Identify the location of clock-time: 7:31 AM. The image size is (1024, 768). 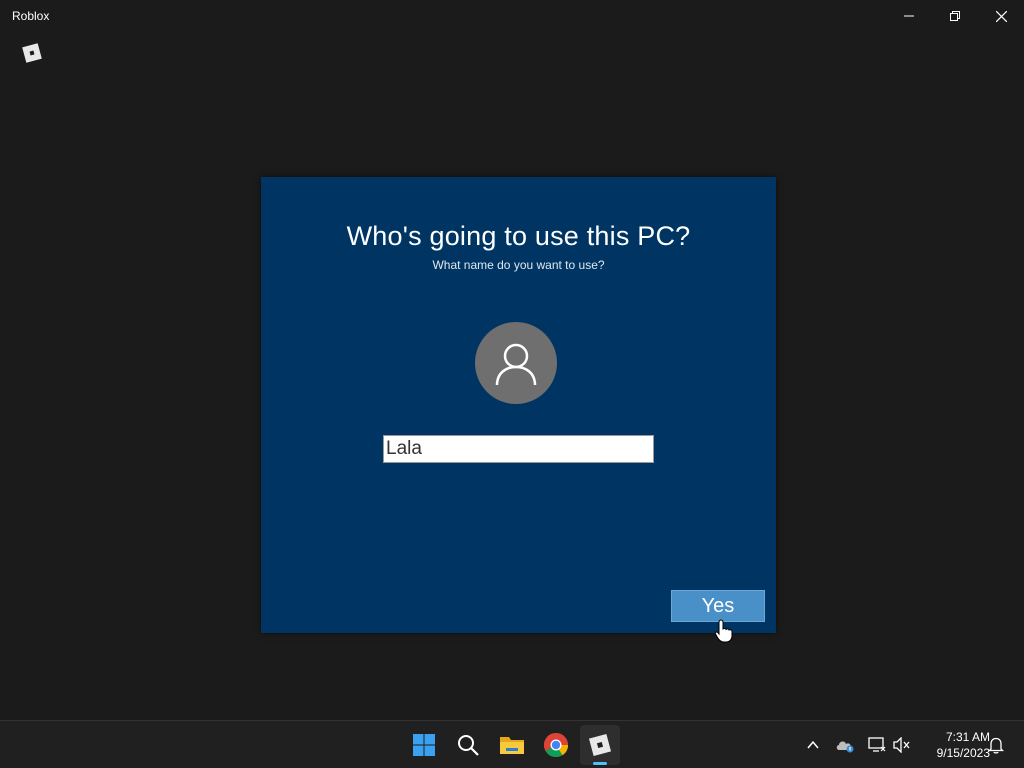
(967, 737).